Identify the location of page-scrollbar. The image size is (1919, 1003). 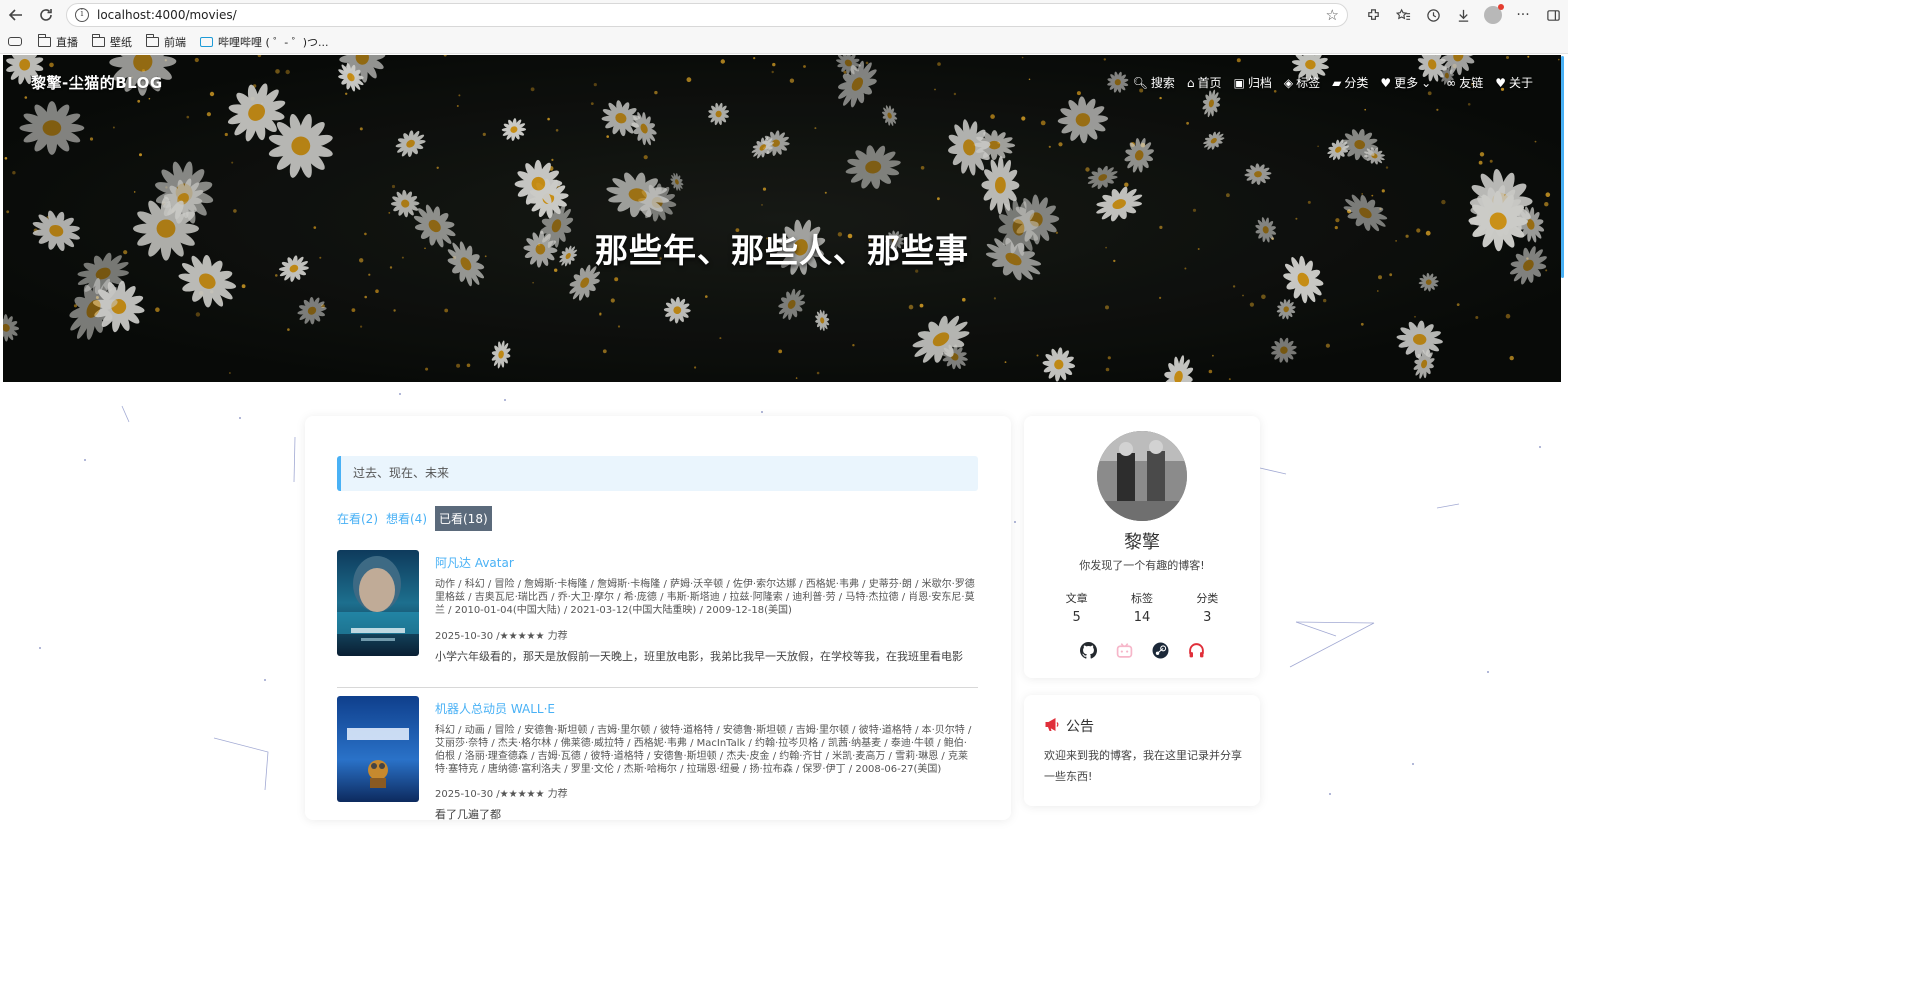
(1562, 167).